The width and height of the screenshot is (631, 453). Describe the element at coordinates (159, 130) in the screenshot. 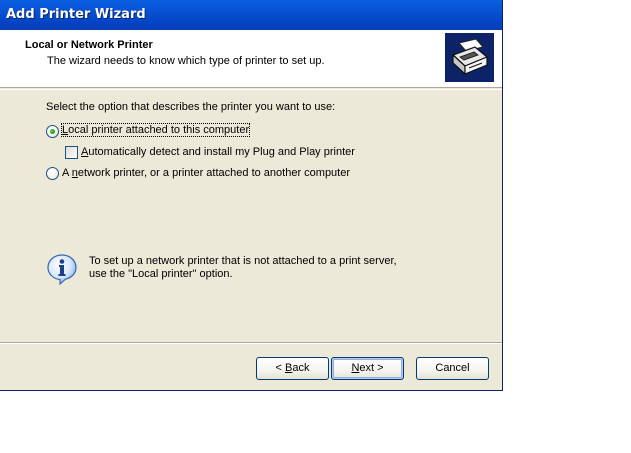

I see `local-printer-text: ocal printer attached to this computer` at that location.